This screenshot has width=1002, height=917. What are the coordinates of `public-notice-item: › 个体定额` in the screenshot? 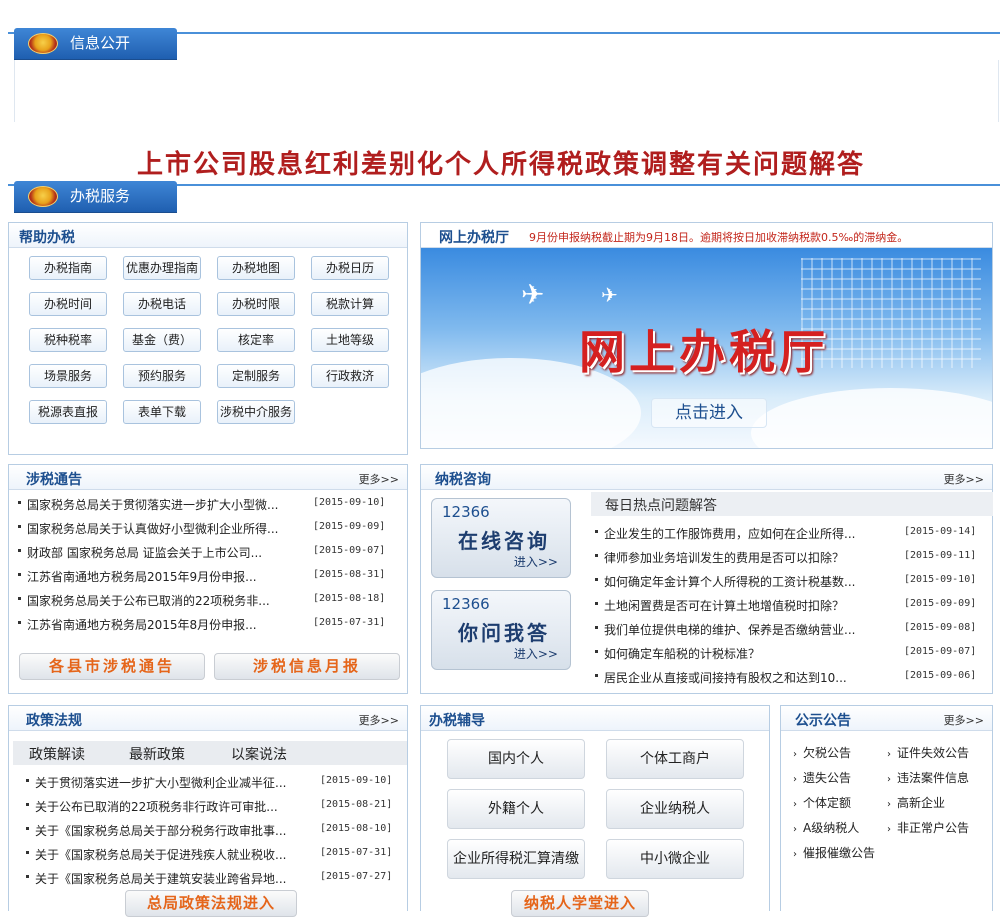 It's located at (822, 802).